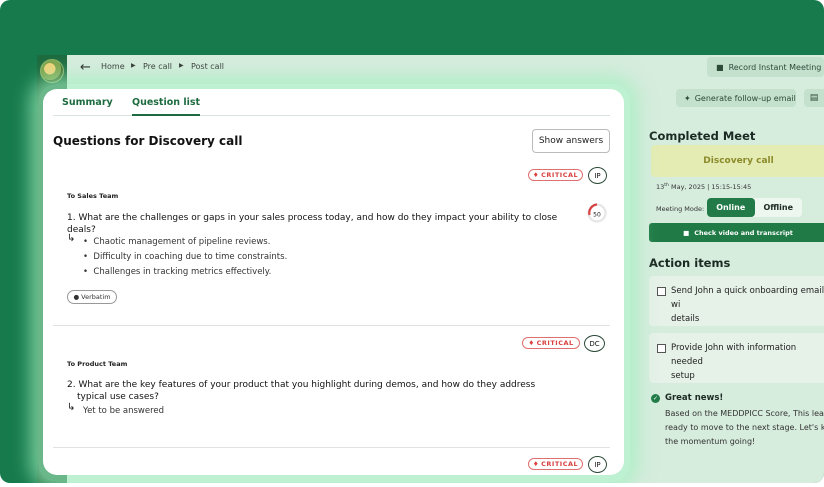  Describe the element at coordinates (683, 376) in the screenshot. I see `action-item-line: setup` at that location.